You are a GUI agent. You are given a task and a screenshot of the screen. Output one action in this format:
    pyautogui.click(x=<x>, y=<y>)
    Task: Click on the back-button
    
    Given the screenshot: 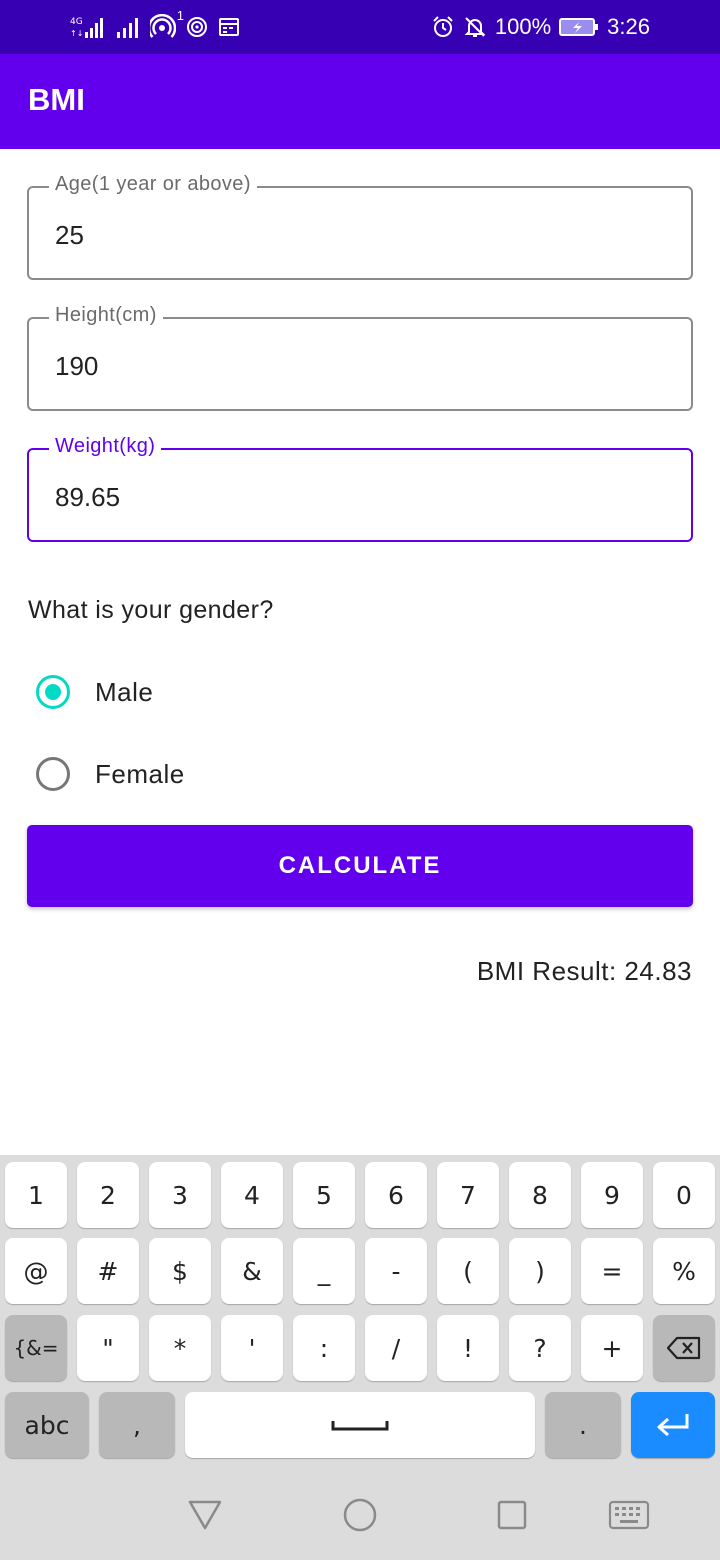 What is the action you would take?
    pyautogui.click(x=205, y=1515)
    